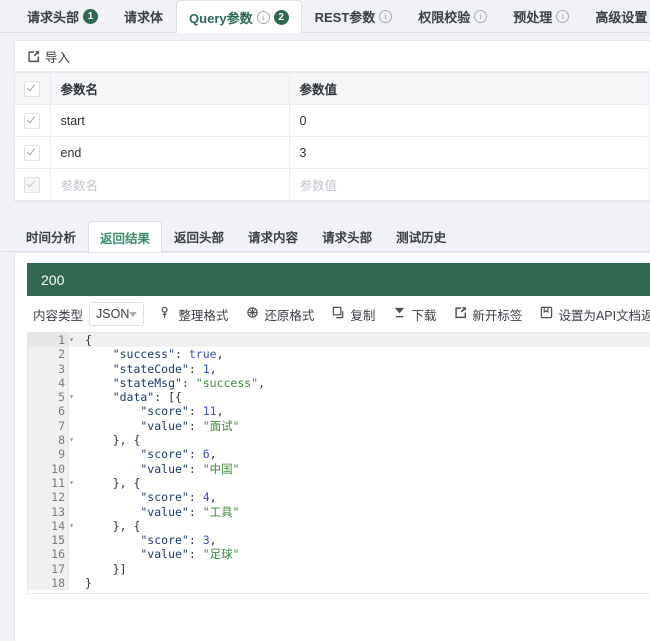 This screenshot has height=641, width=650. I want to click on code-line: 14 ▾ }, {, so click(339, 526).